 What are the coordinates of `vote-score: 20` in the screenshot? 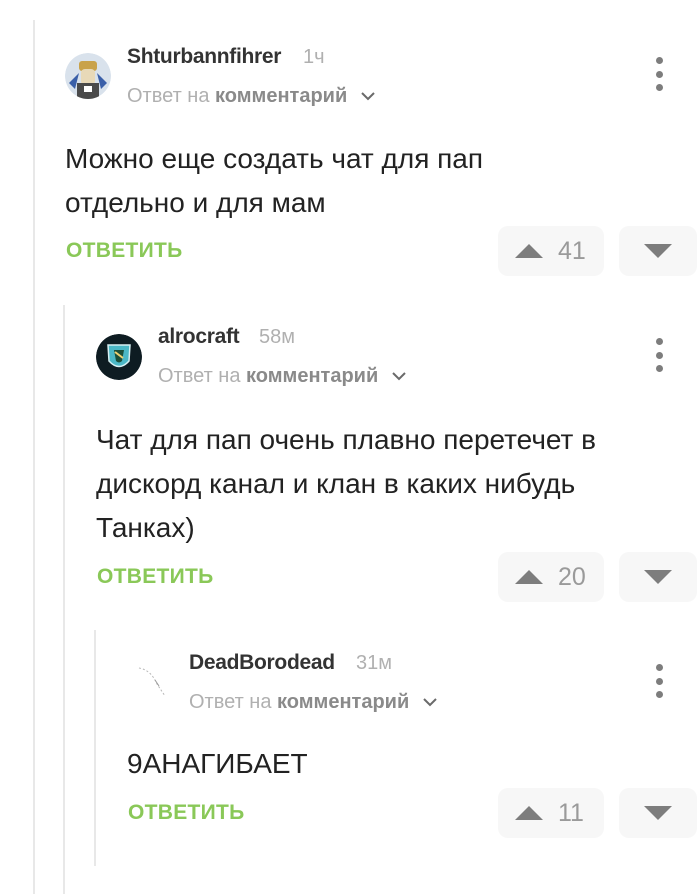 It's located at (572, 576).